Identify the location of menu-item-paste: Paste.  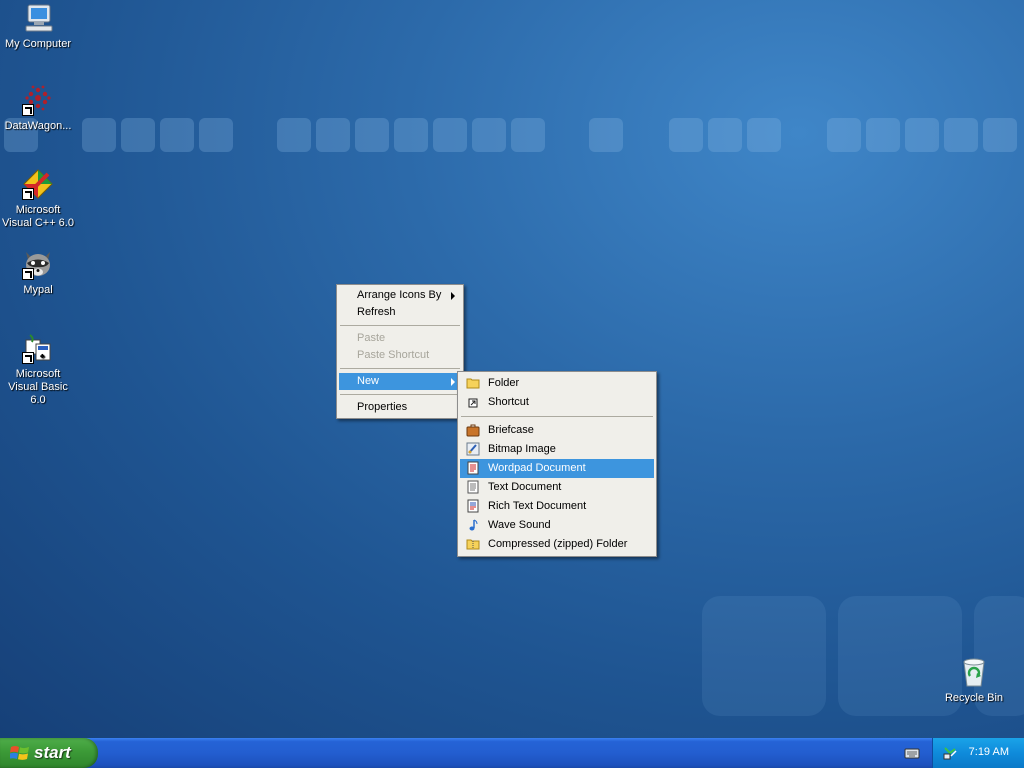
(400, 338).